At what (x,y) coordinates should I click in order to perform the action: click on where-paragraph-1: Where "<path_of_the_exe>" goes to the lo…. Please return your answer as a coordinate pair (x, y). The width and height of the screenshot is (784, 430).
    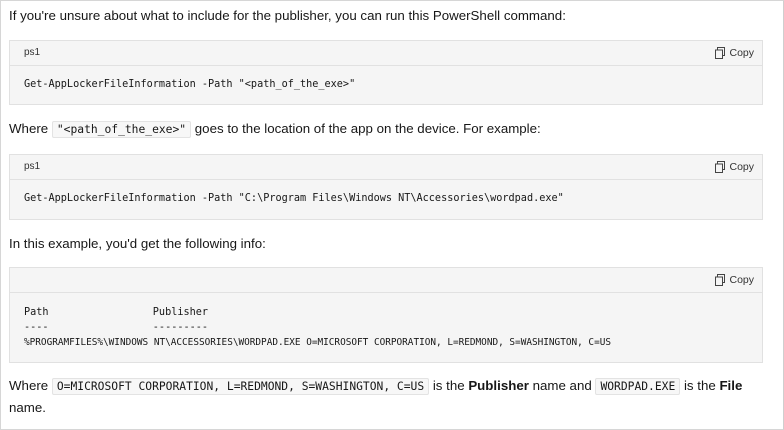
    Looking at the image, I should click on (275, 129).